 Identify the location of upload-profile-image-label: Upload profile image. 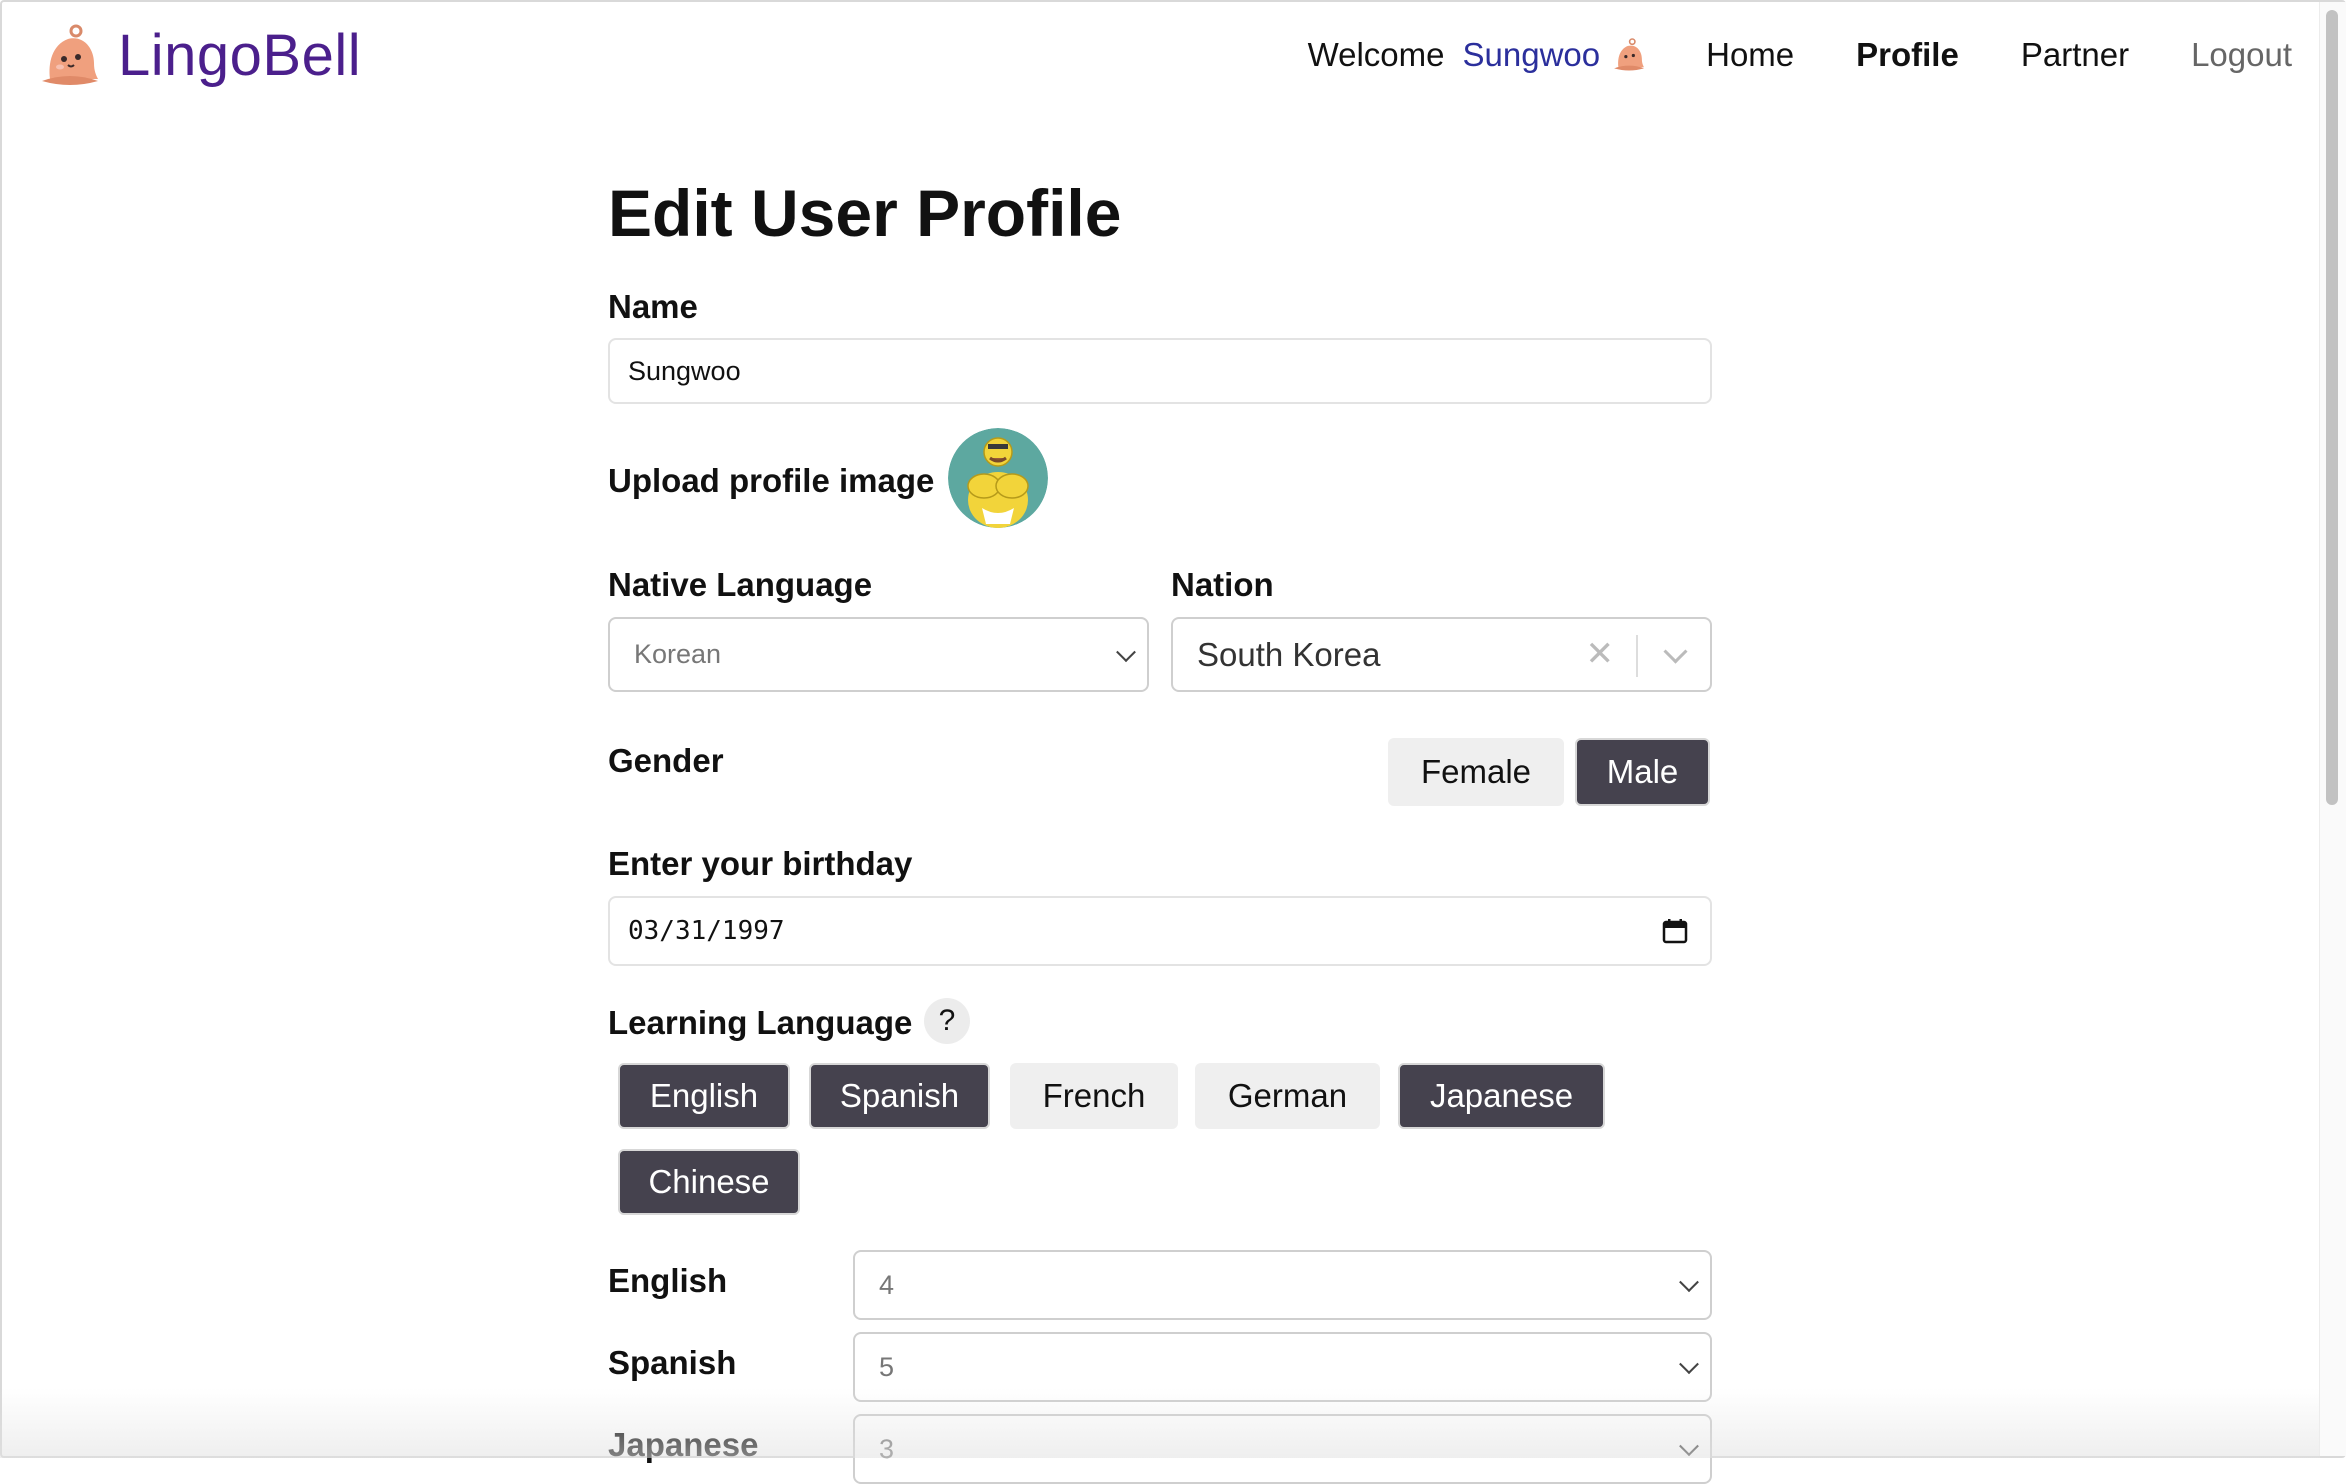
(771, 480).